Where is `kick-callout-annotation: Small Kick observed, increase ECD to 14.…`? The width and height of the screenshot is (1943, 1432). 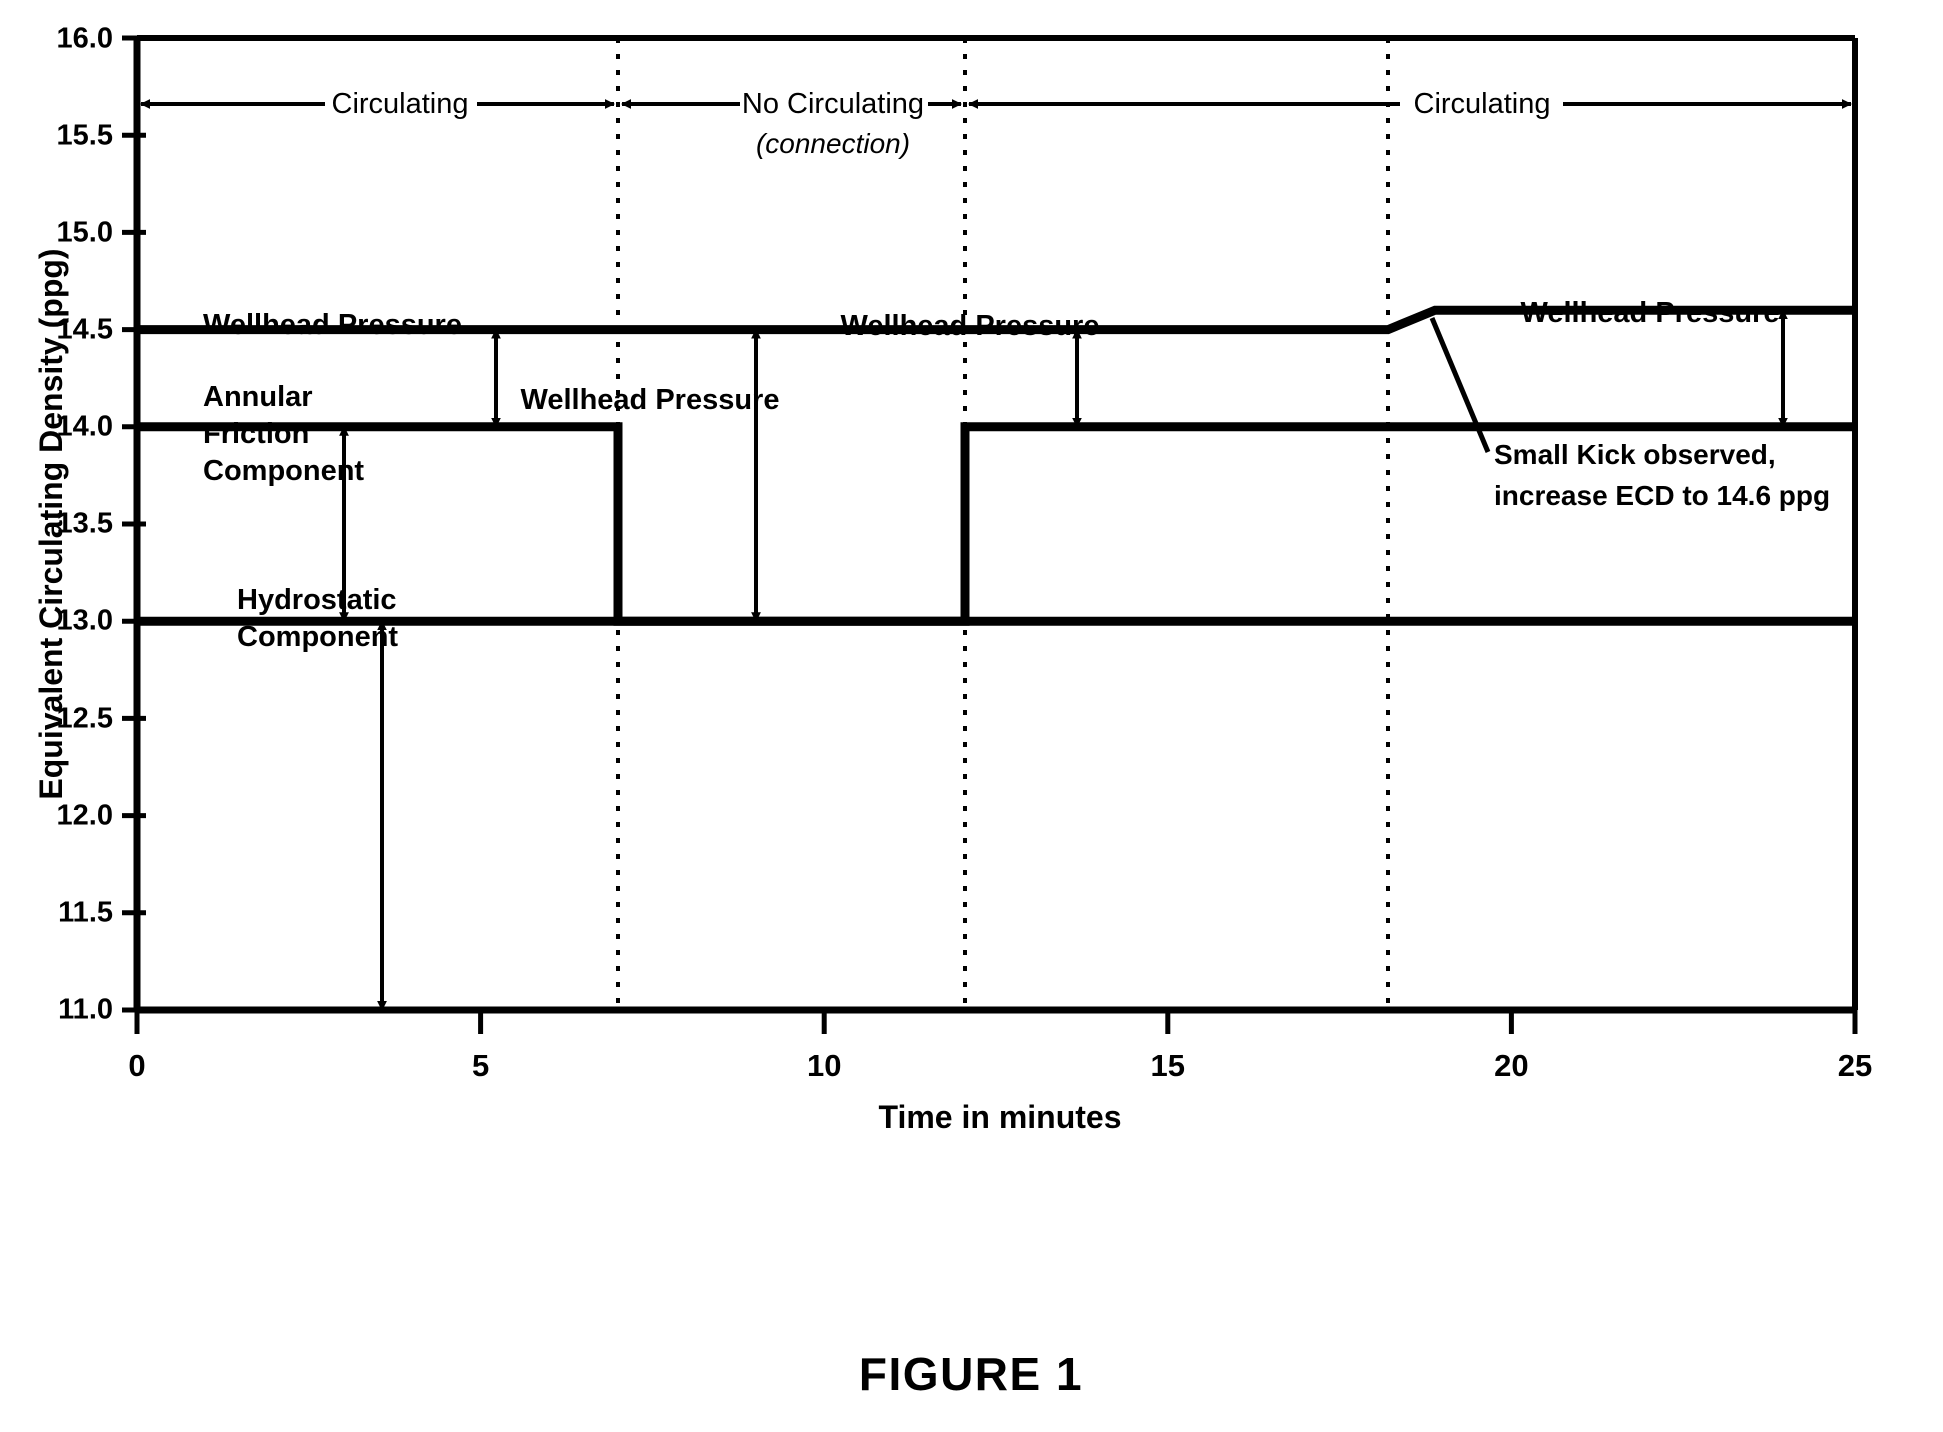
kick-callout-annotation: Small Kick observed, increase ECD to 14.… is located at coordinates (1629, 414).